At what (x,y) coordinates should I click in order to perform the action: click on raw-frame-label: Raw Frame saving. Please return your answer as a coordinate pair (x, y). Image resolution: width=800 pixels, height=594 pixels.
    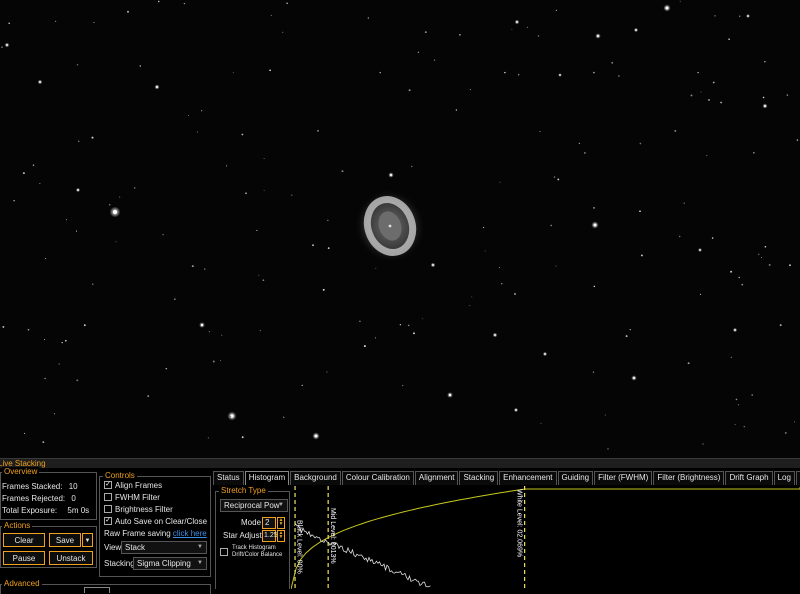
    Looking at the image, I should click on (137, 533).